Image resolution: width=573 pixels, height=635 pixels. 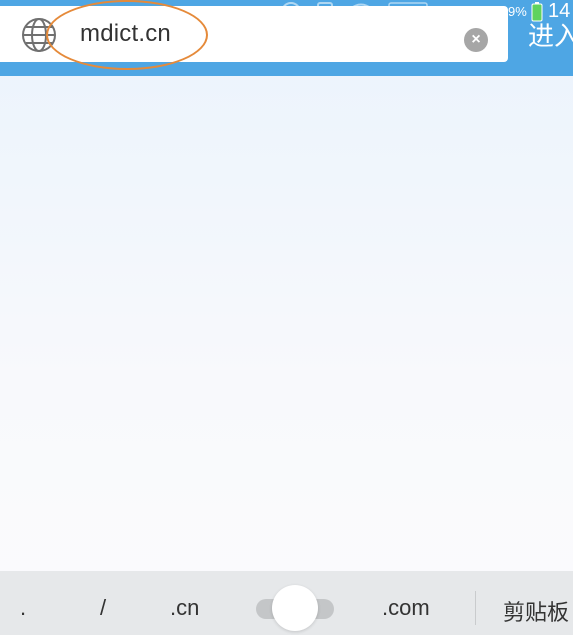 What do you see at coordinates (295, 608) in the screenshot?
I see `cursor-slider-handle` at bounding box center [295, 608].